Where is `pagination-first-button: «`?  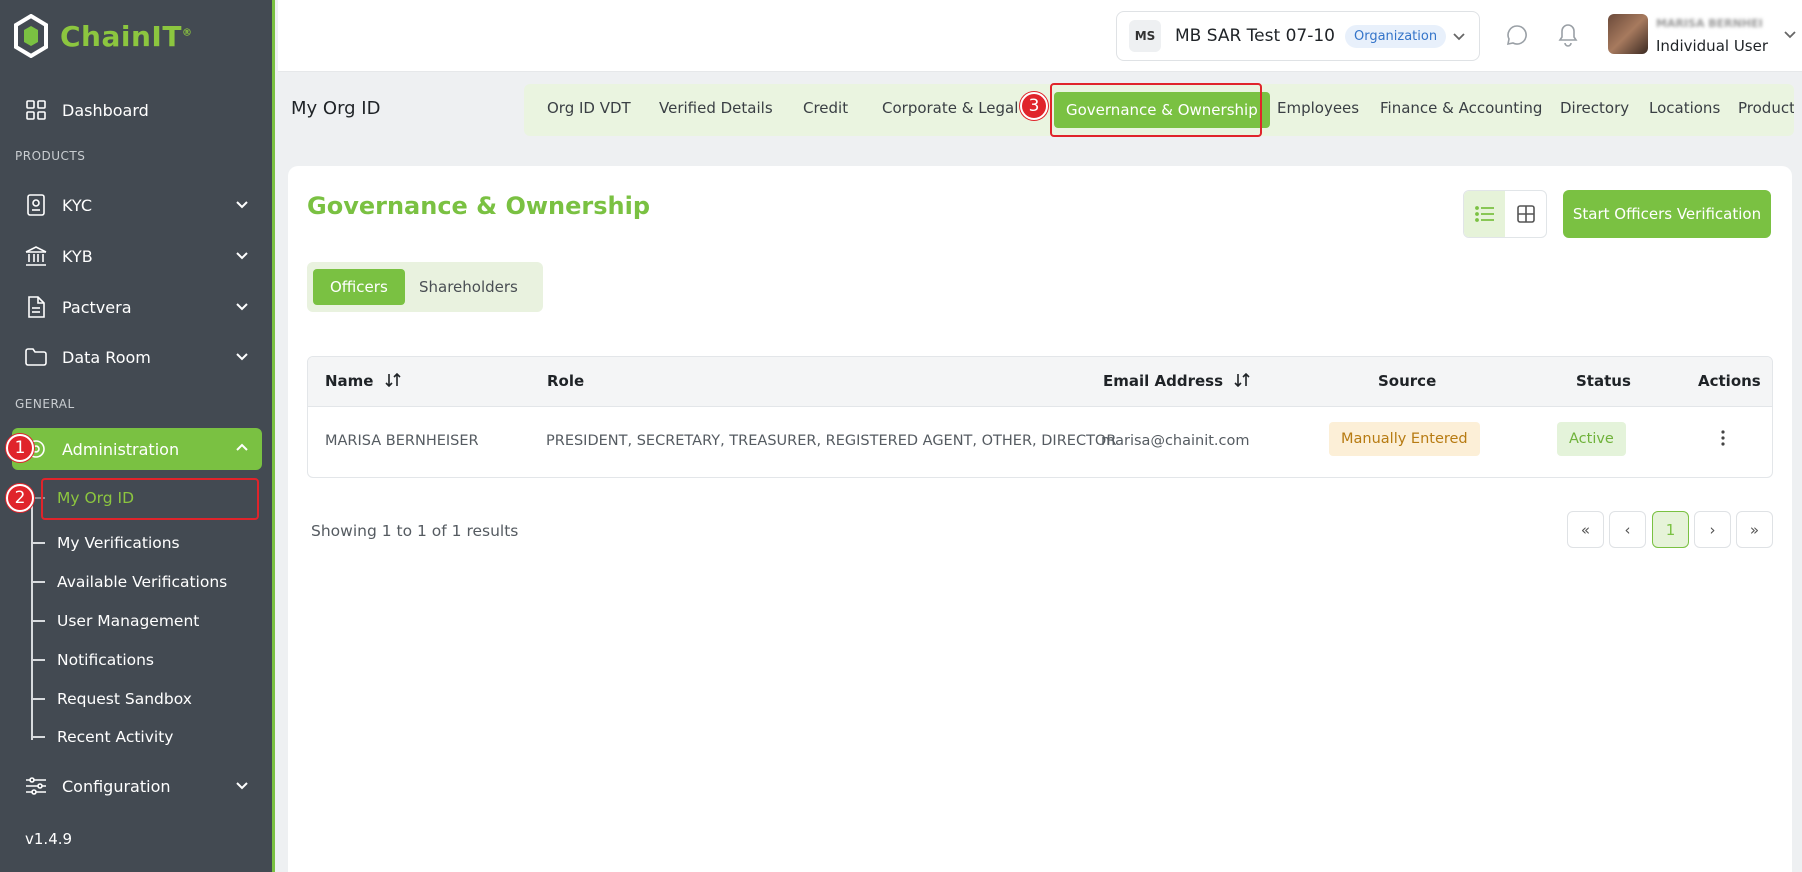 pagination-first-button: « is located at coordinates (1585, 529).